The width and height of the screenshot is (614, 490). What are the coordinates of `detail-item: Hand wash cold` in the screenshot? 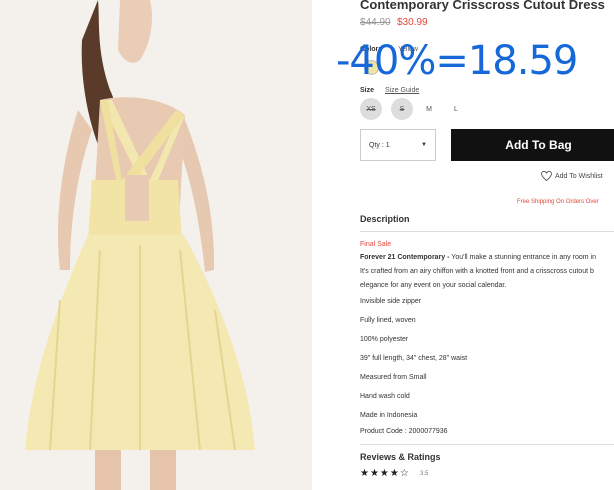 It's located at (385, 396).